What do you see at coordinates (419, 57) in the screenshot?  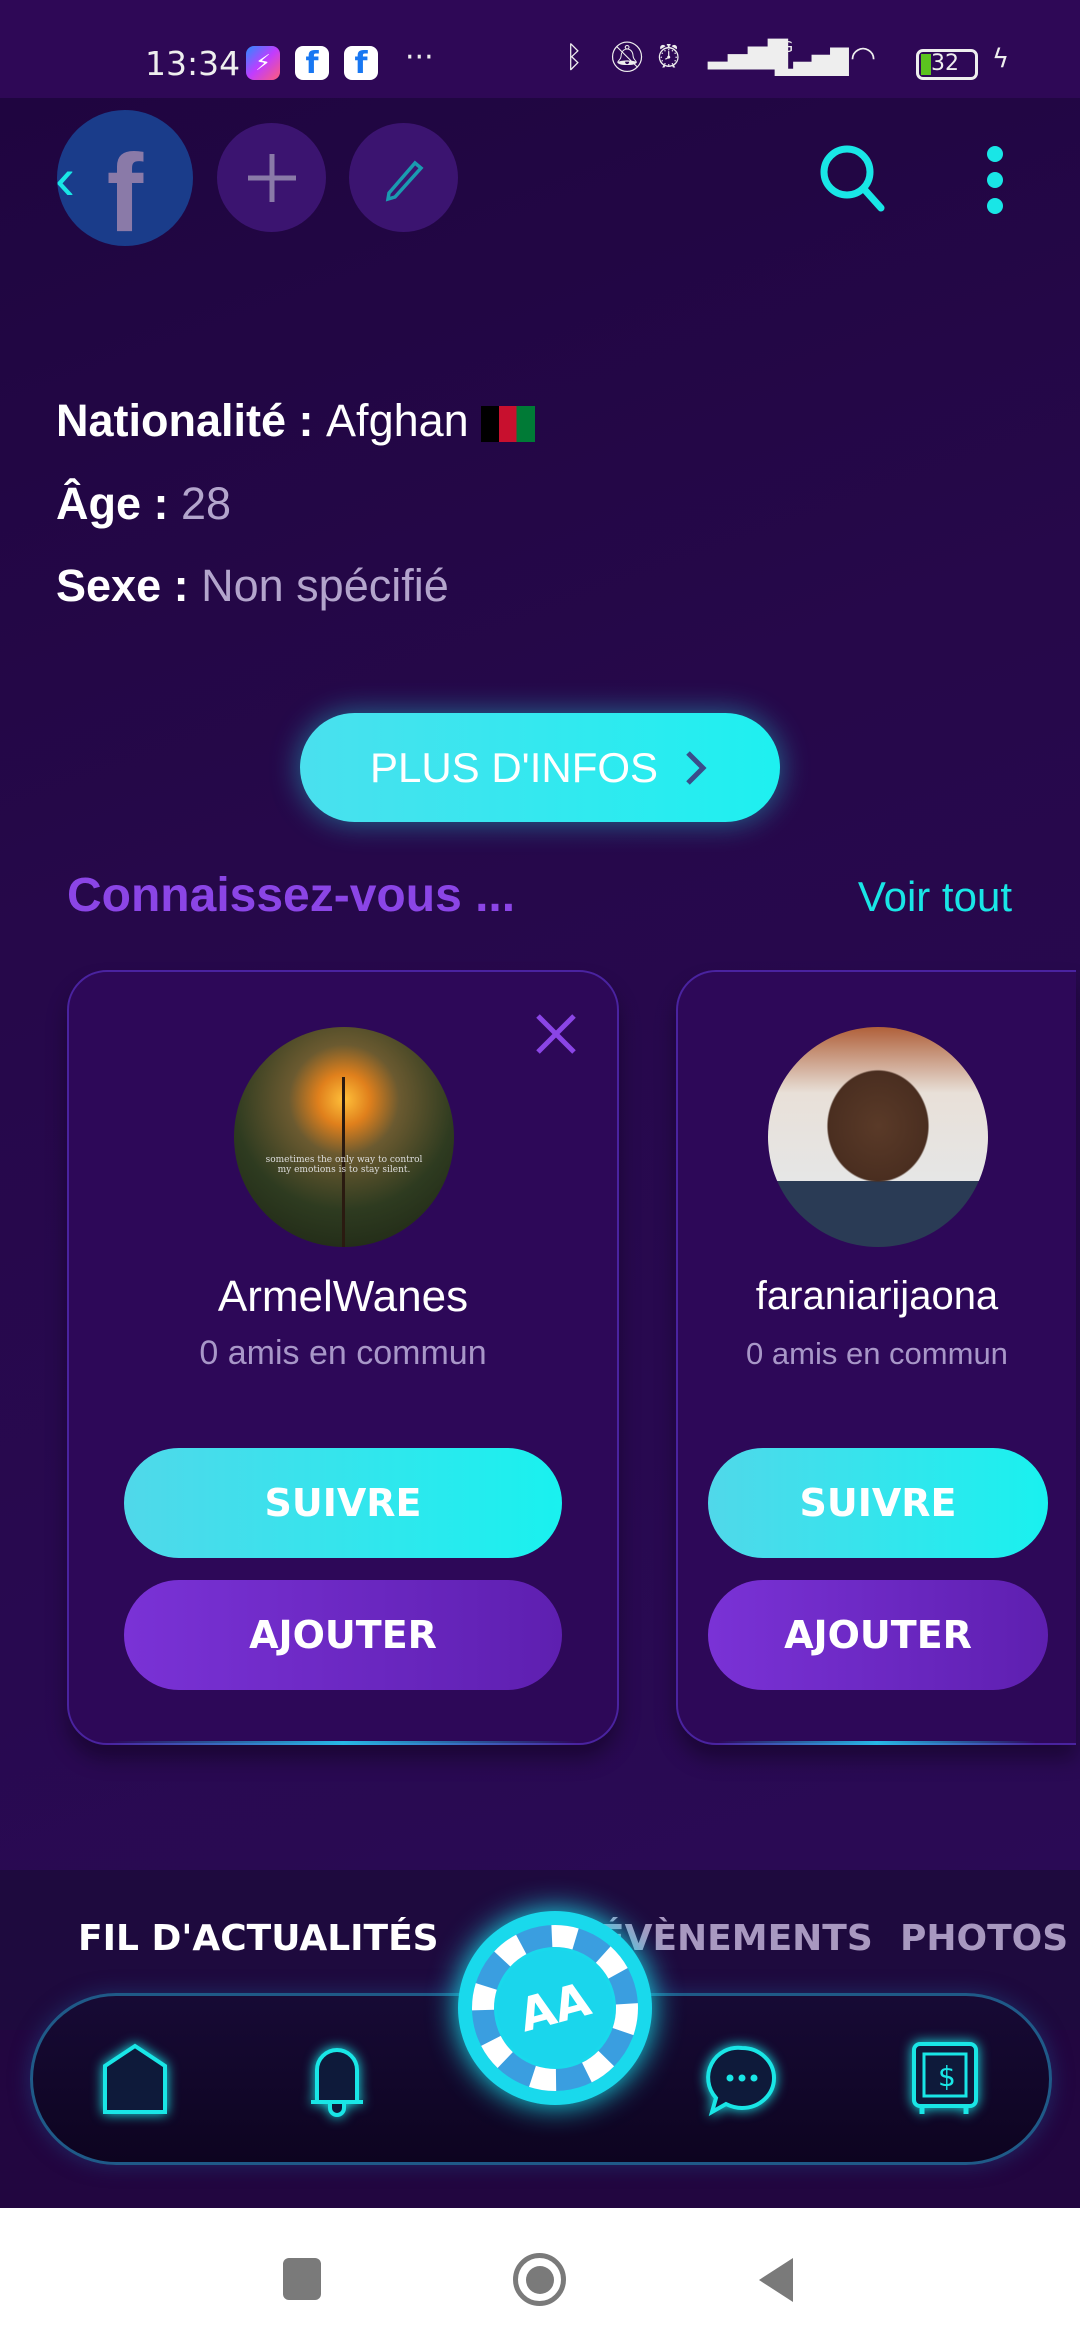 I see `more-notifications: ···` at bounding box center [419, 57].